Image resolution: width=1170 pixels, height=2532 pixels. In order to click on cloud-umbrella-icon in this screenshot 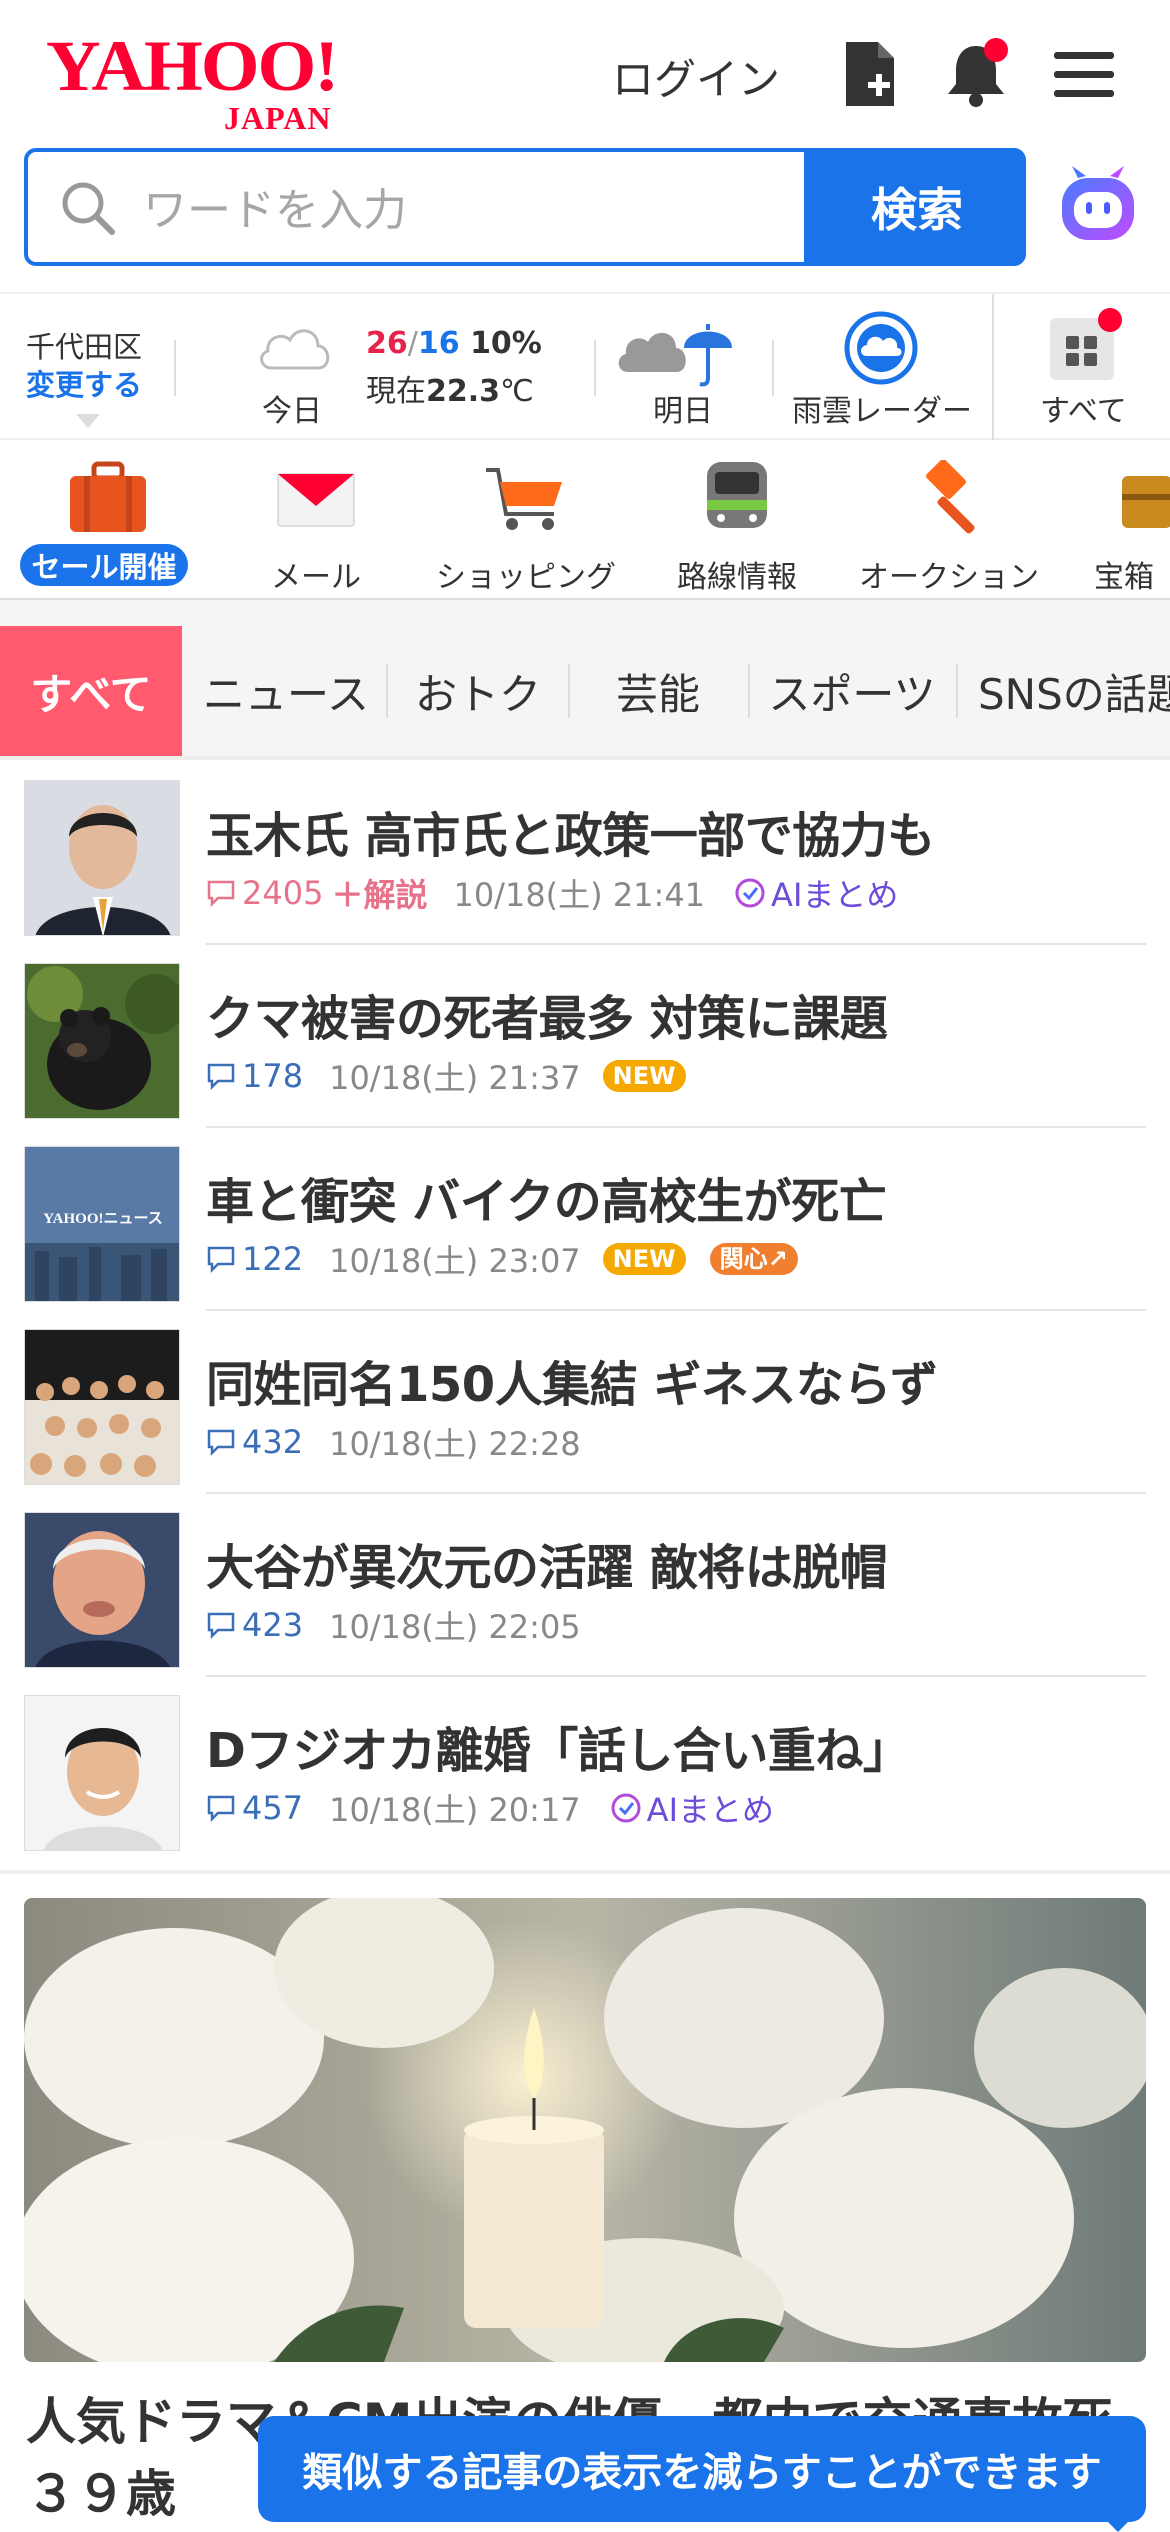, I will do `click(682, 352)`.